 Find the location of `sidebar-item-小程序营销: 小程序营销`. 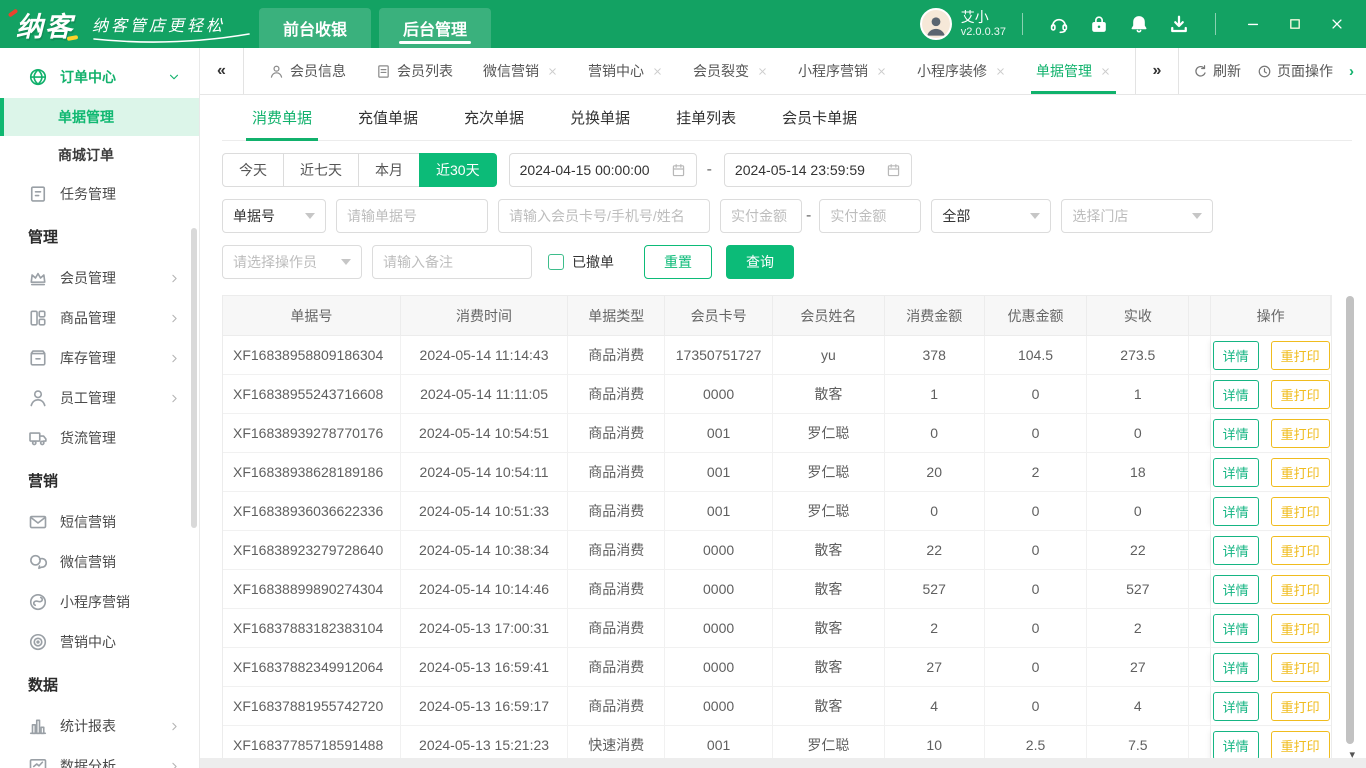

sidebar-item-小程序营销: 小程序营销 is located at coordinates (99, 602).